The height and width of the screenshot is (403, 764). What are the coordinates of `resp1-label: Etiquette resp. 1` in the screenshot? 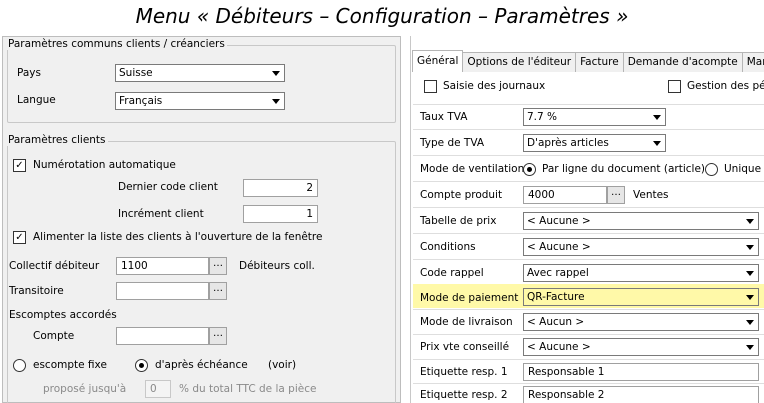 It's located at (464, 372).